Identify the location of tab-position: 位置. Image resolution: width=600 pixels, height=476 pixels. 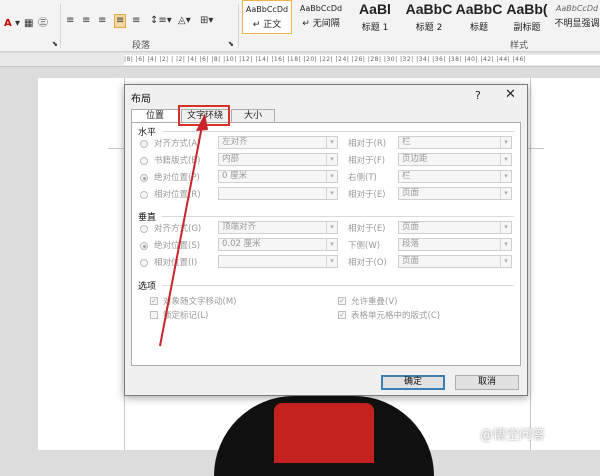
(155, 116).